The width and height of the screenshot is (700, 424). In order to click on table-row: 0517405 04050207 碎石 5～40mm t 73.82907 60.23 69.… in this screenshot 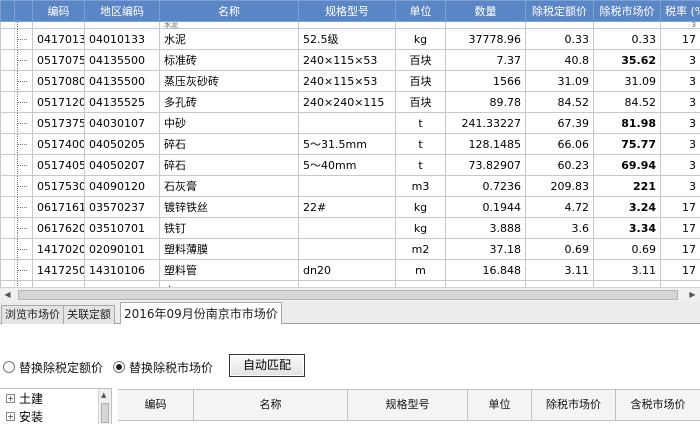, I will do `click(350, 165)`.